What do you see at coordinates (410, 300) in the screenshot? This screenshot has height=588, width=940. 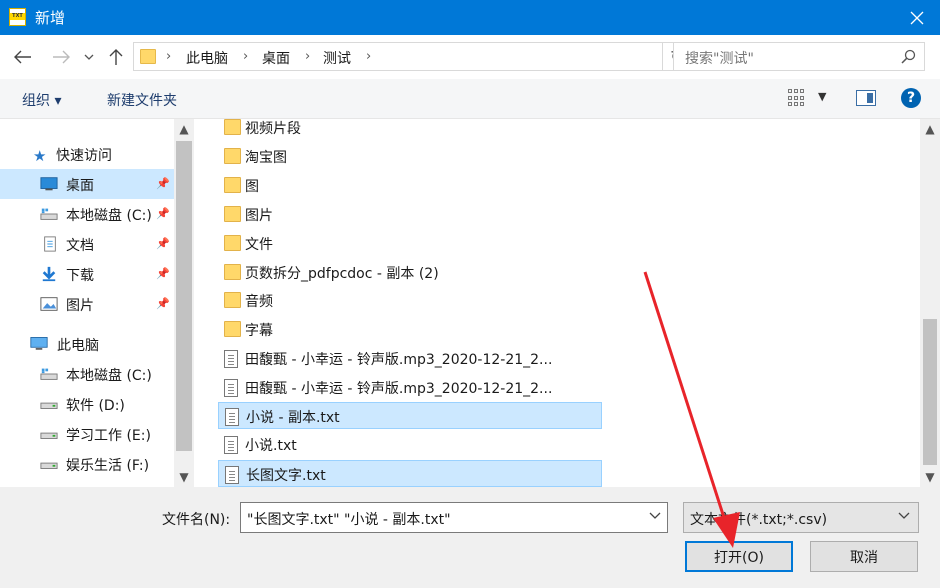 I see `list-item: 音频` at bounding box center [410, 300].